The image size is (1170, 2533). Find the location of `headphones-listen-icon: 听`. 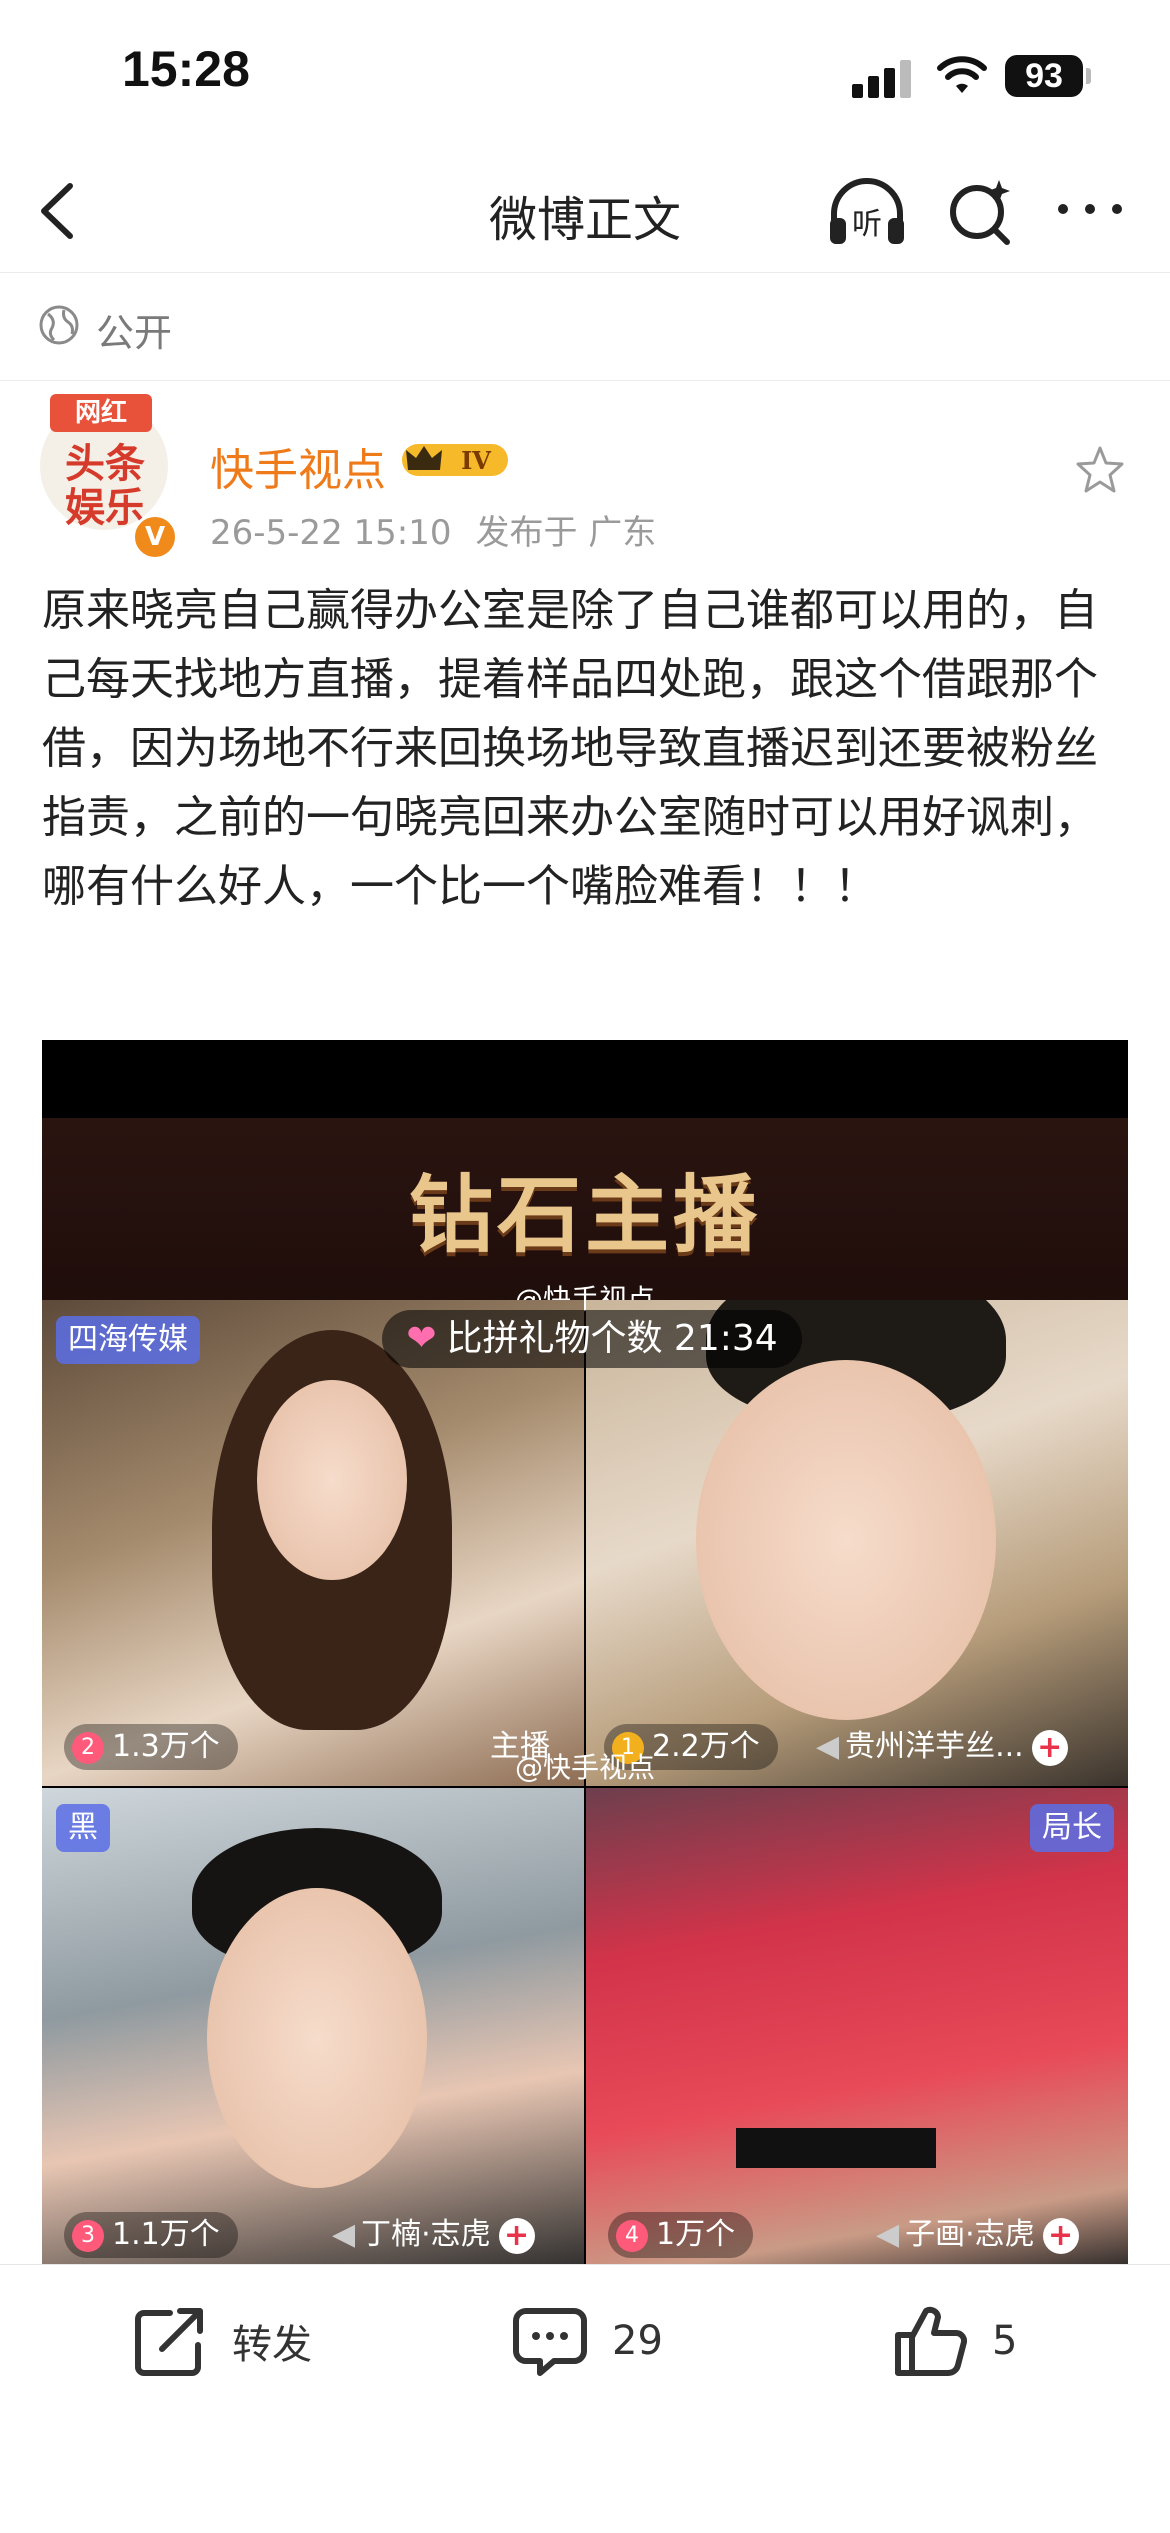

headphones-listen-icon: 听 is located at coordinates (867, 212).